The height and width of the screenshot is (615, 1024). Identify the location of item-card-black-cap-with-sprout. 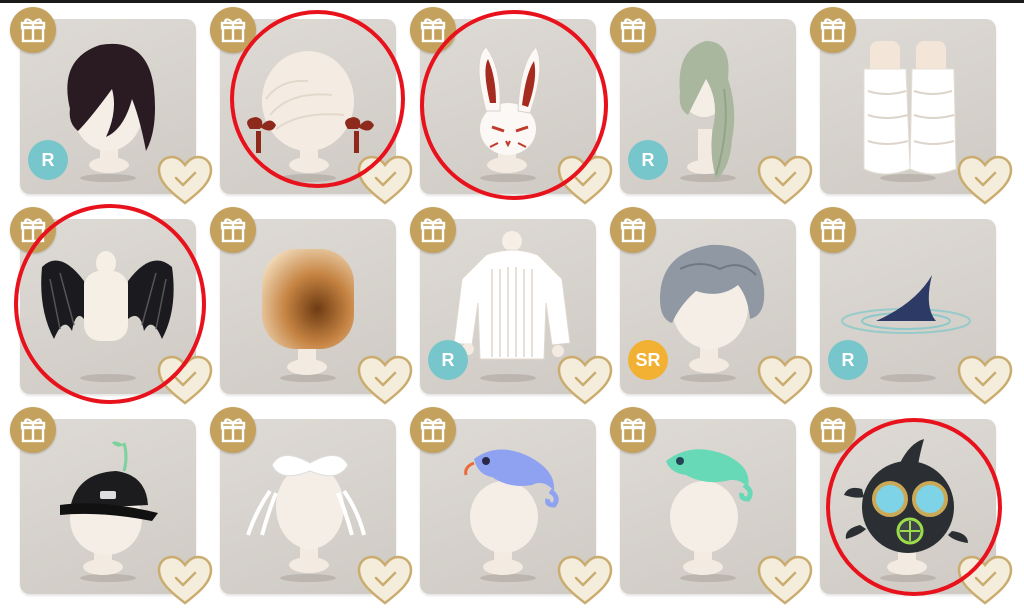
(111, 506).